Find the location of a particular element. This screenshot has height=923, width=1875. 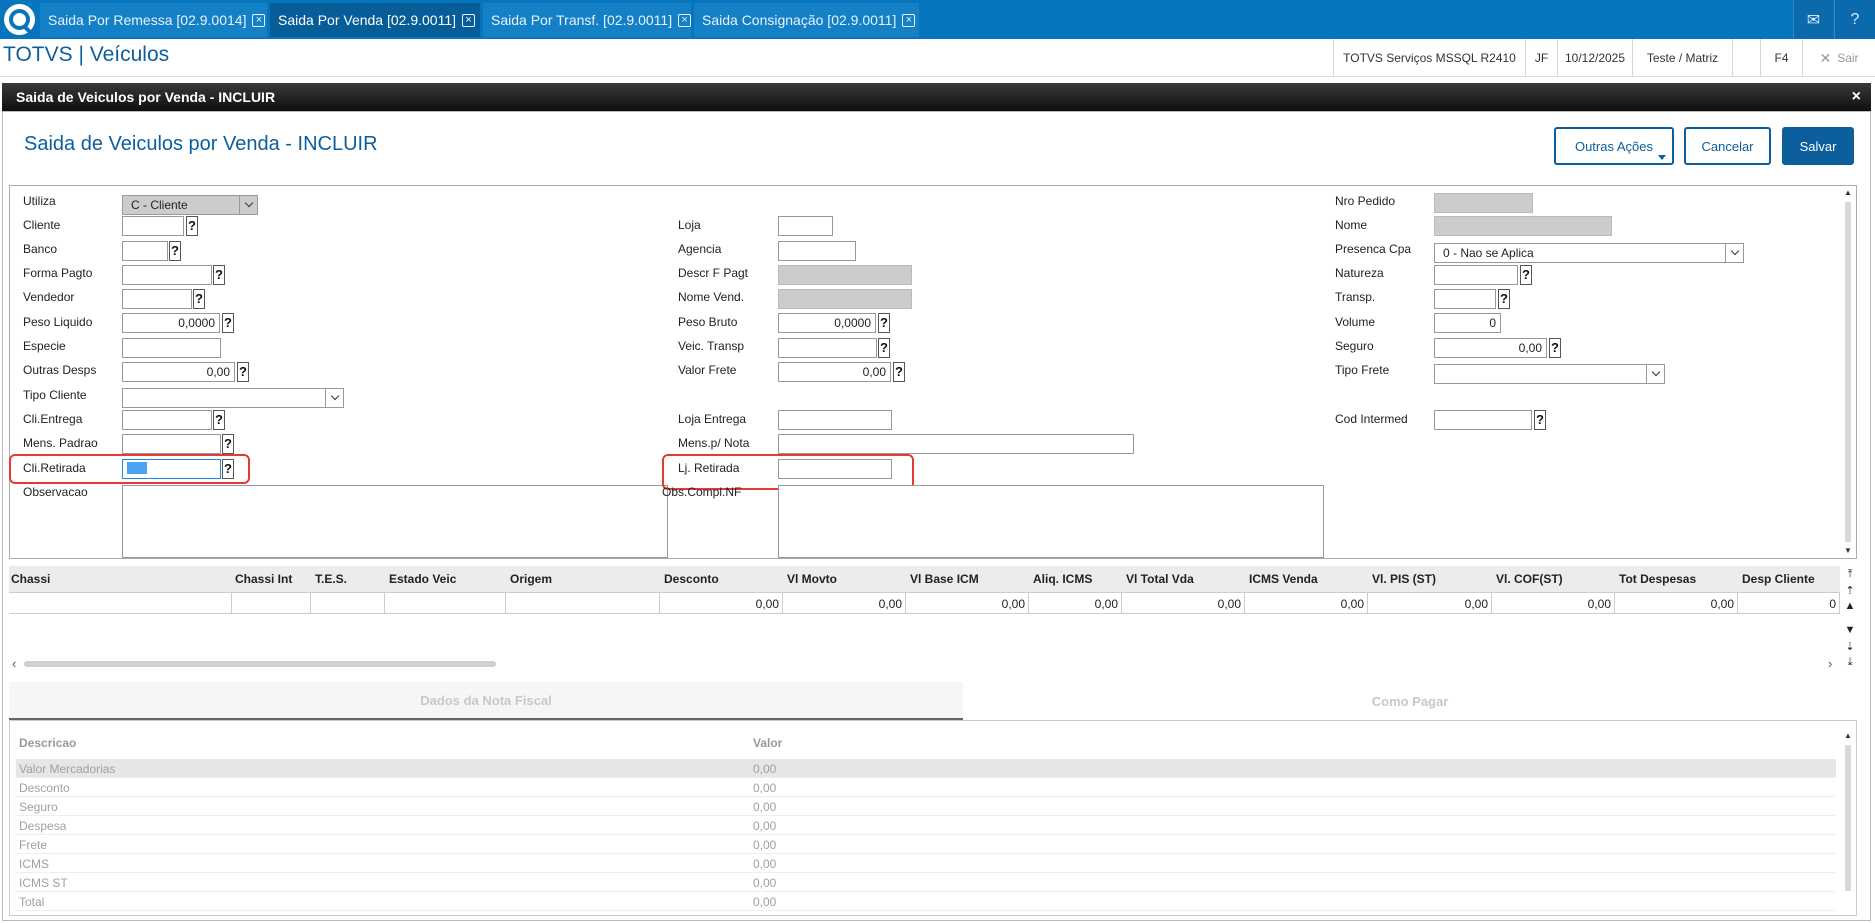

col-chassi-int: Chassi Int is located at coordinates (263, 579).